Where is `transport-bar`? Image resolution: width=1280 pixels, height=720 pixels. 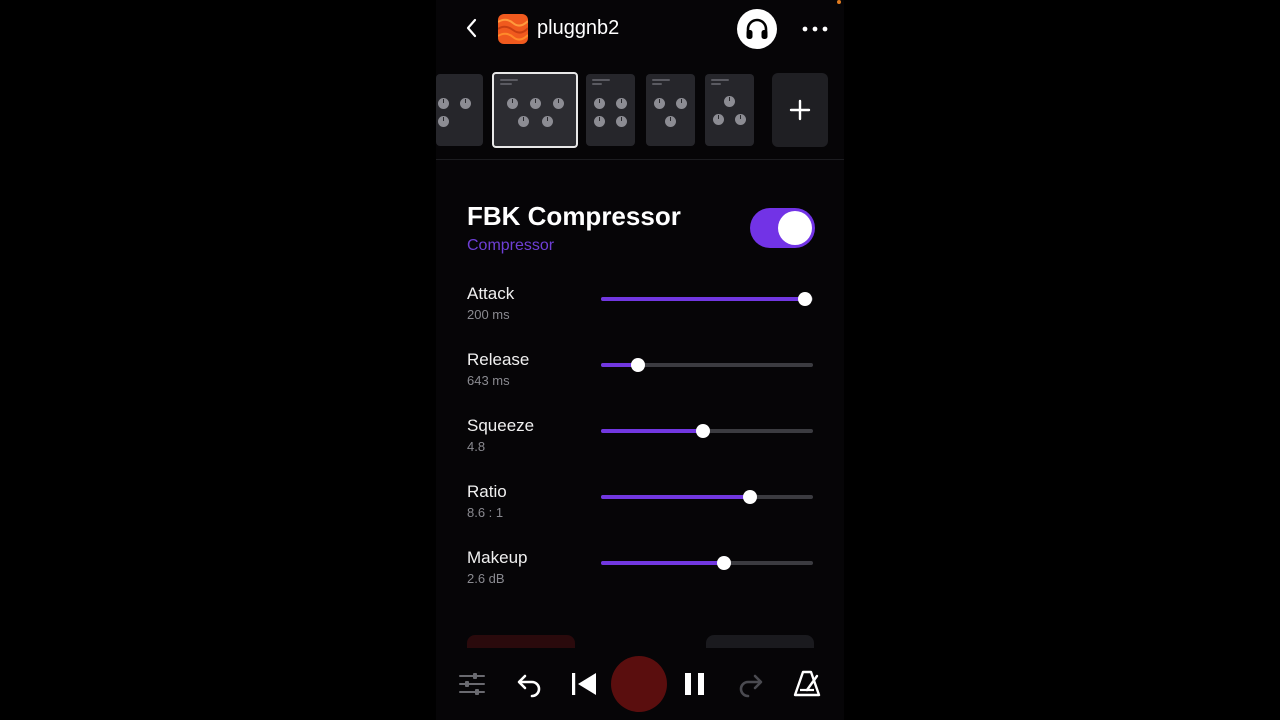
transport-bar is located at coordinates (640, 684).